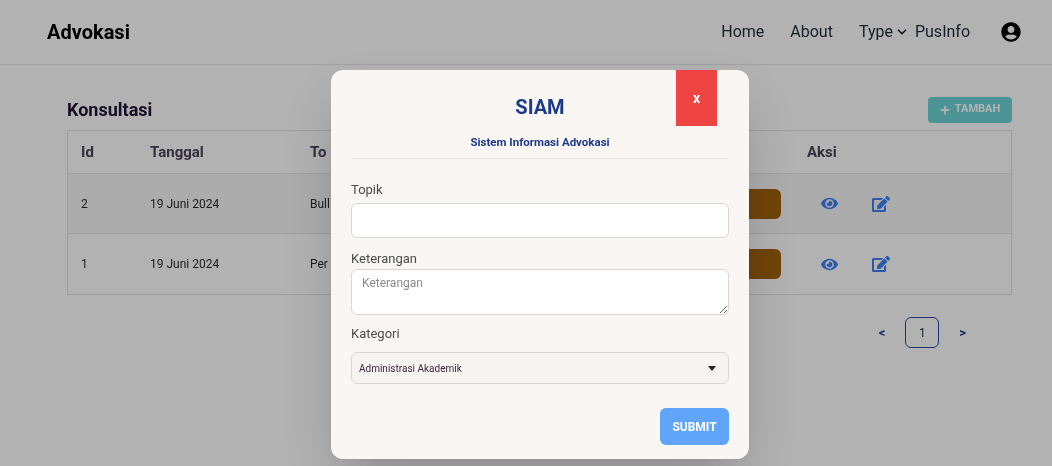 The image size is (1052, 466). Describe the element at coordinates (367, 190) in the screenshot. I see `field-label: Topik` at that location.